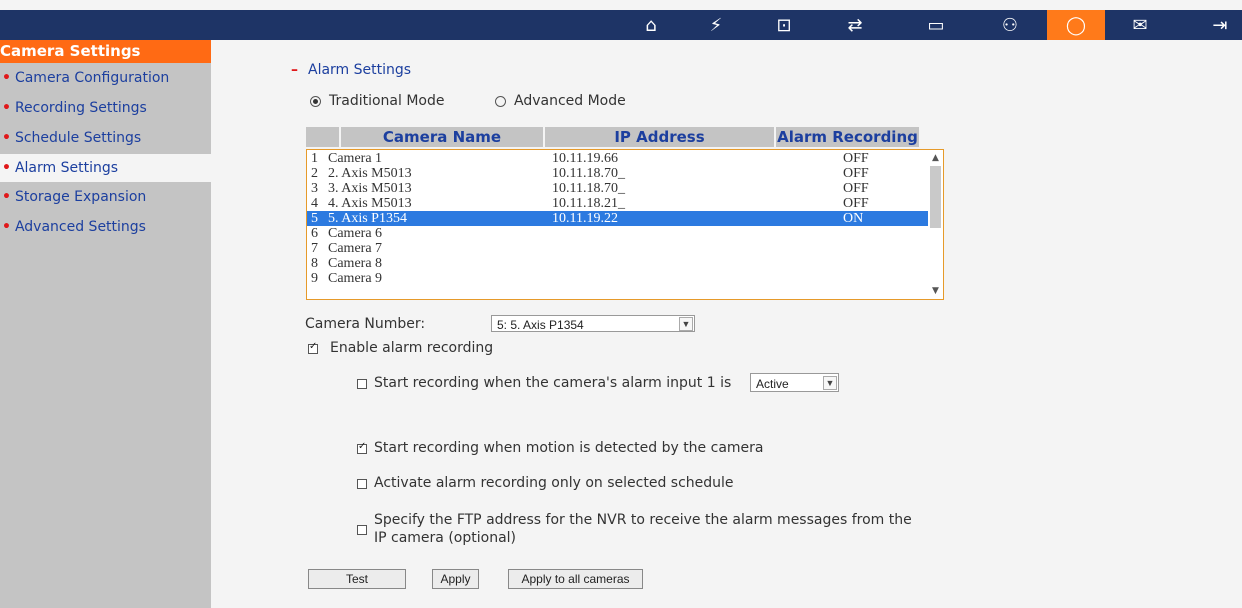  What do you see at coordinates (621, 25) in the screenshot?
I see `top-toolbar: ⌂ ⚡ ⊡ ⇄ ▭ ⚇ ◯ ✉ ⇥` at bounding box center [621, 25].